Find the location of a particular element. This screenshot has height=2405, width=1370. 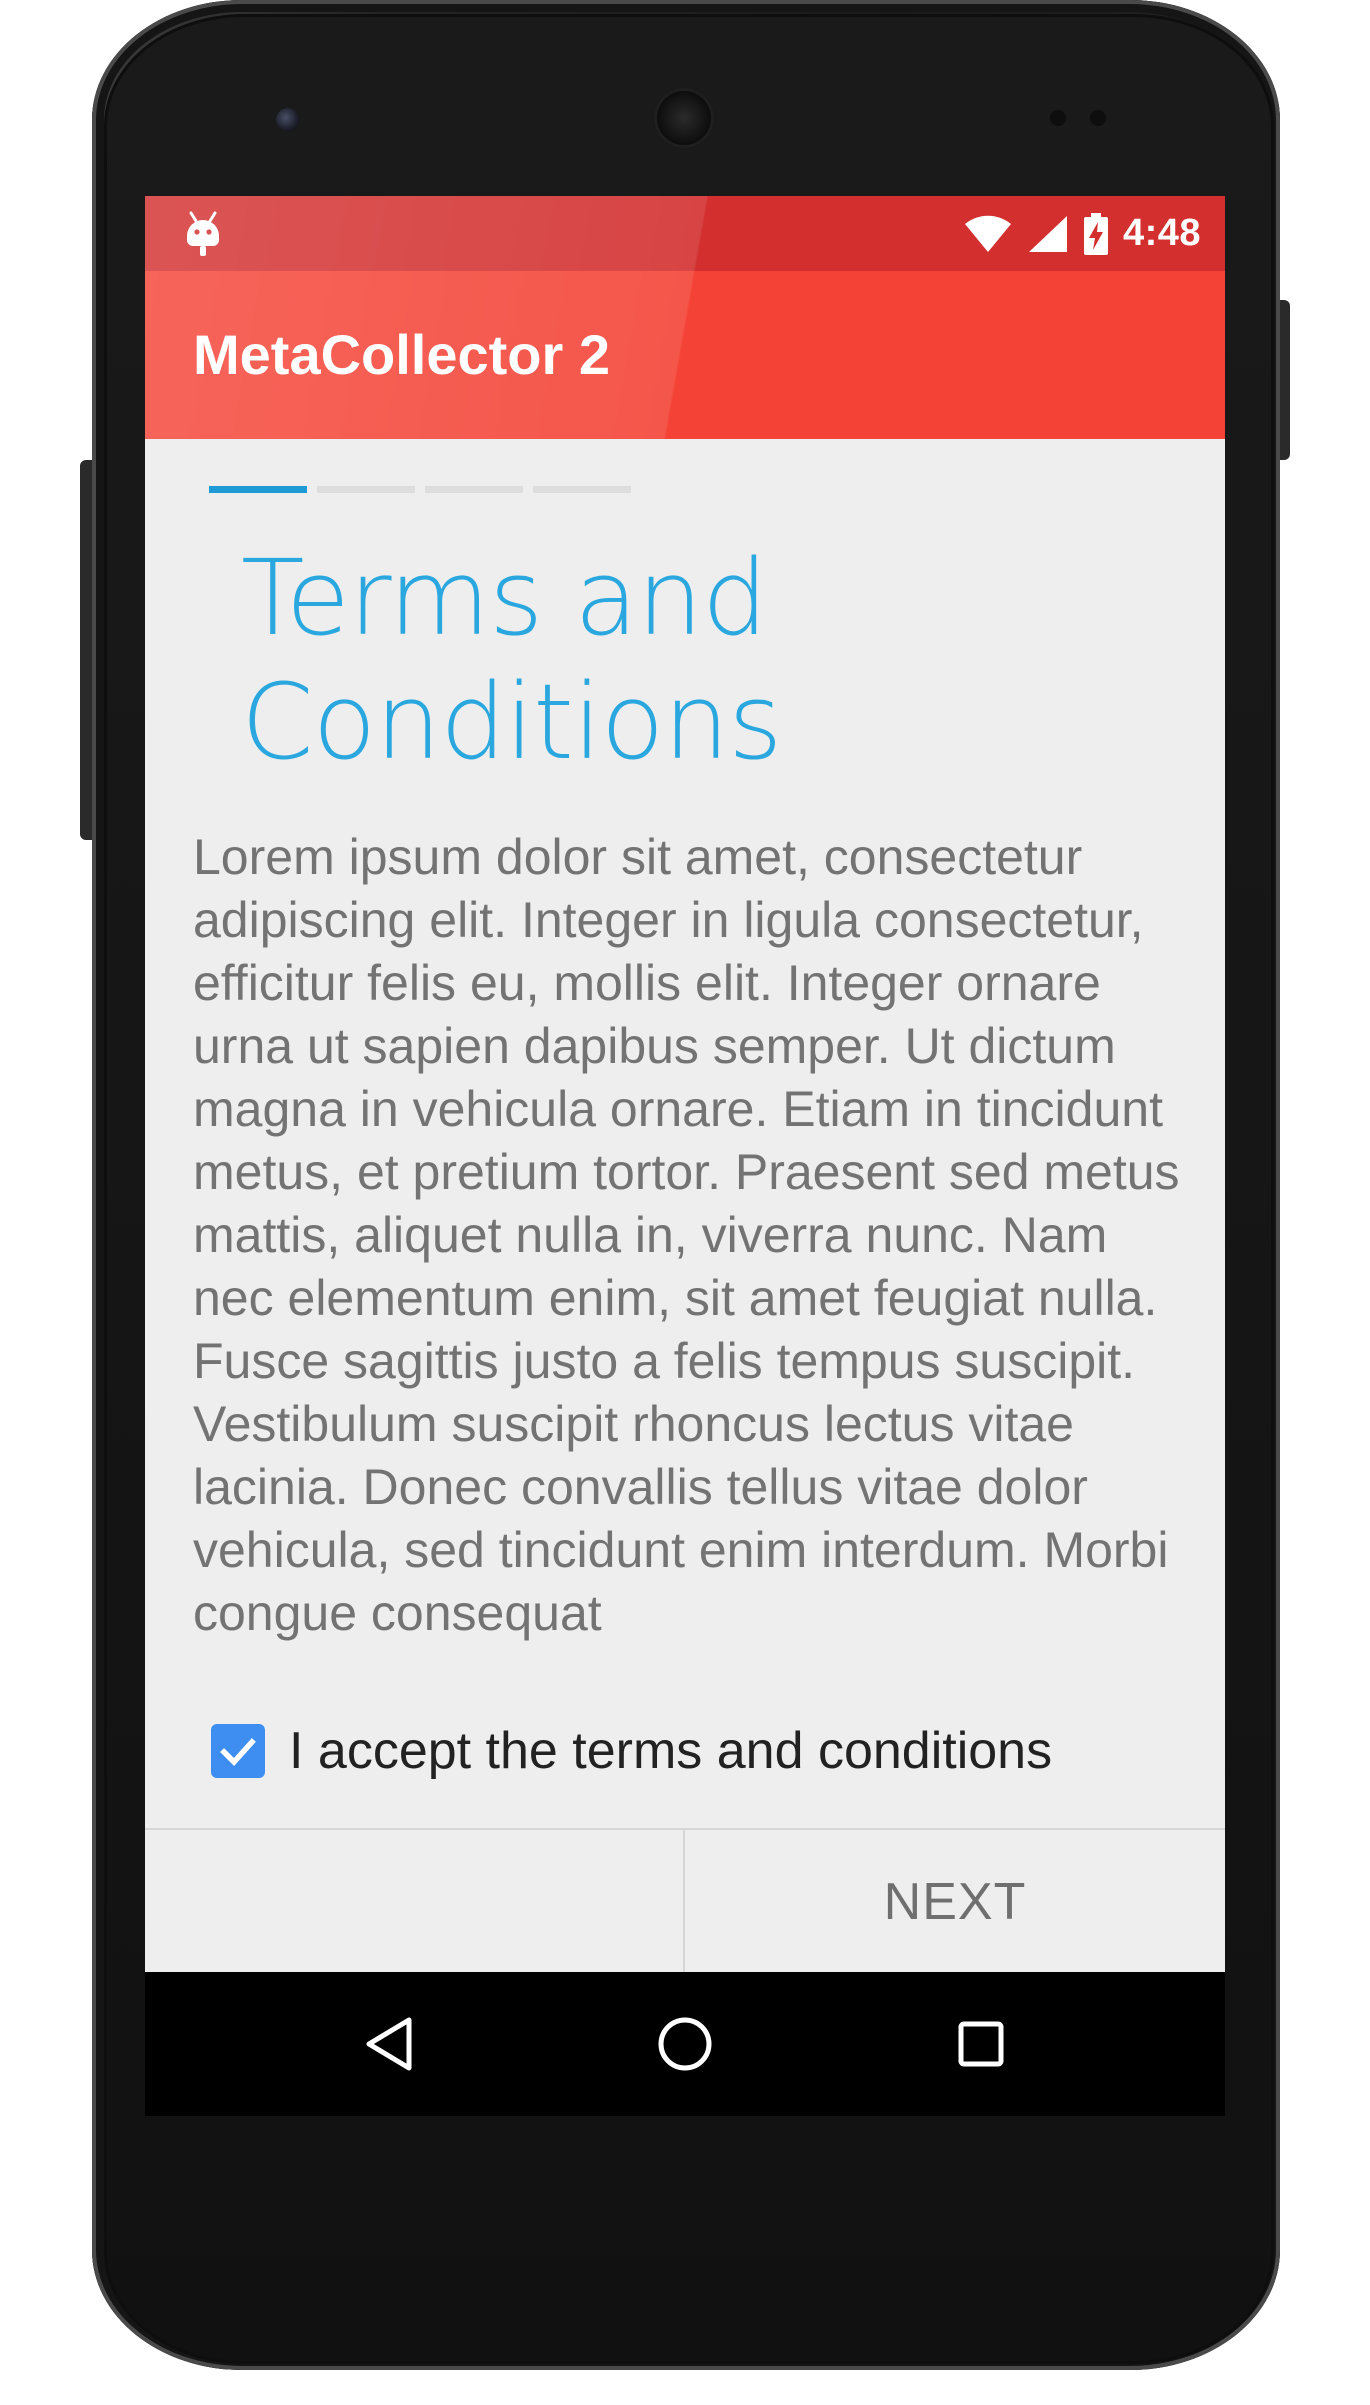

recents-icon is located at coordinates (981, 2044).